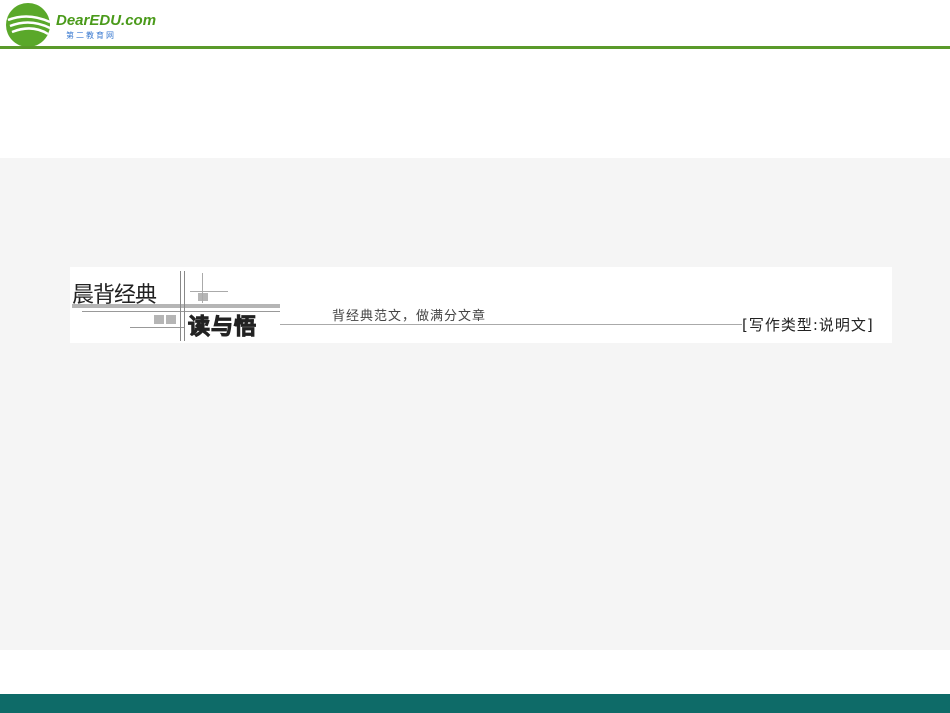  I want to click on banner-subtitle: 背经典范文，做满分文章, so click(409, 316).